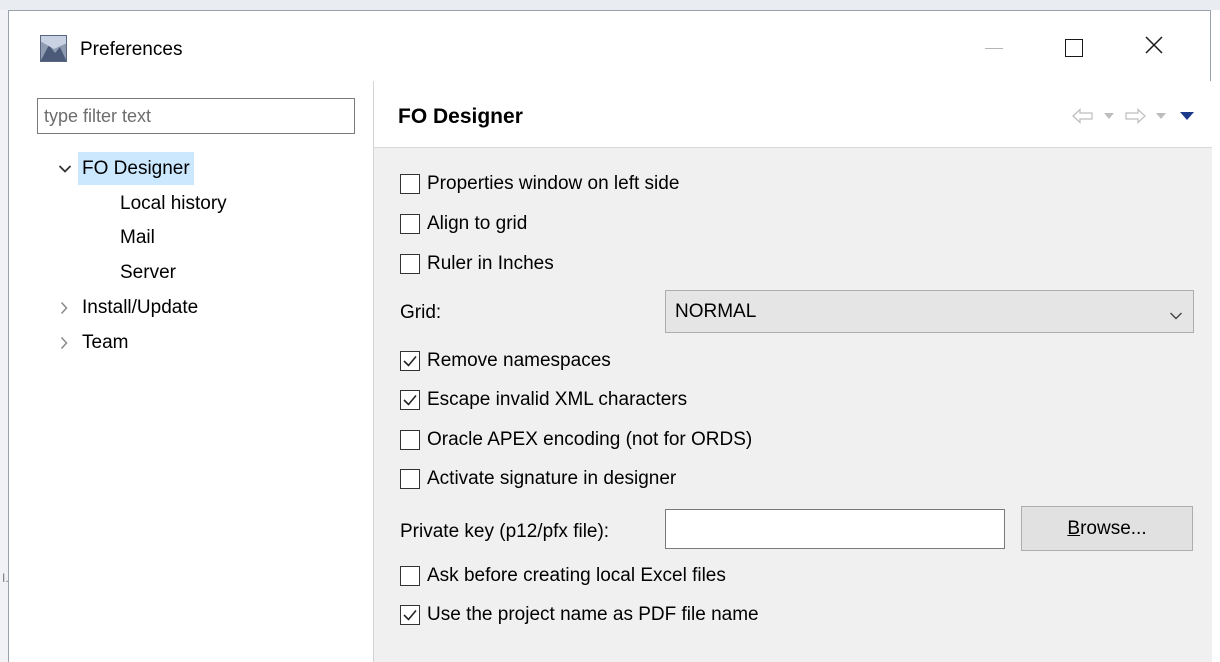 The width and height of the screenshot is (1220, 662). Describe the element at coordinates (196, 116) in the screenshot. I see `filter-text-input` at that location.